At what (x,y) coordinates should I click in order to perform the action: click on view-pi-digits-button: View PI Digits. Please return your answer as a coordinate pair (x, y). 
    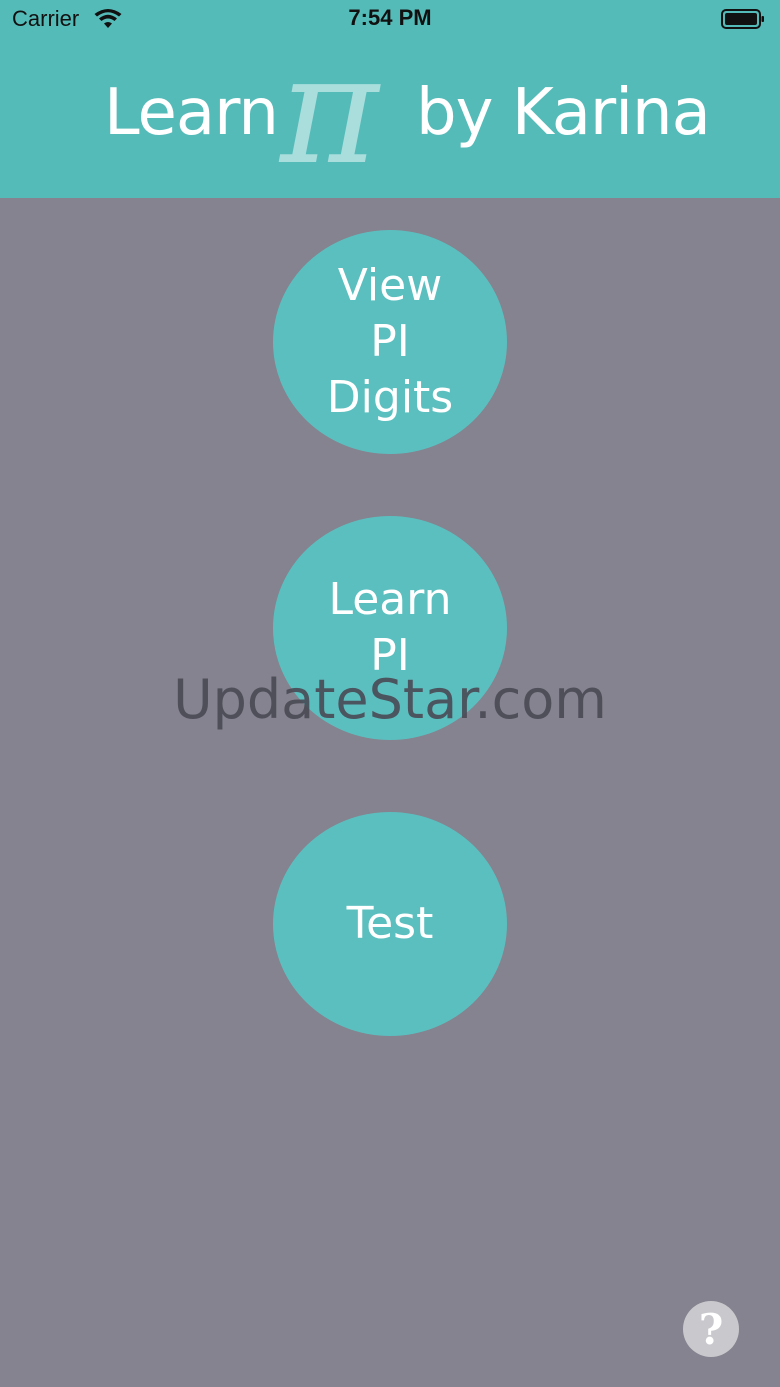
    Looking at the image, I should click on (390, 342).